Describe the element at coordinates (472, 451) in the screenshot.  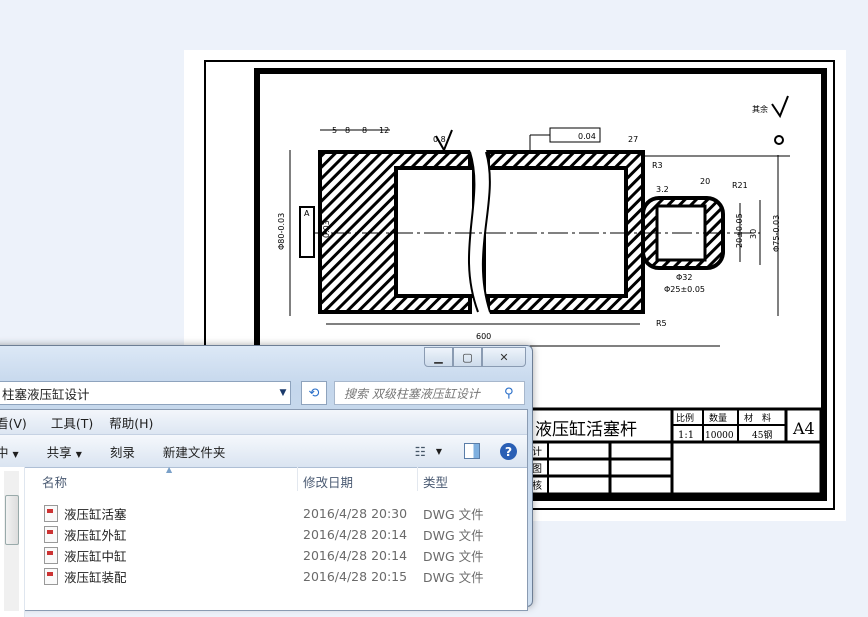
I see `preview-pane-icon` at that location.